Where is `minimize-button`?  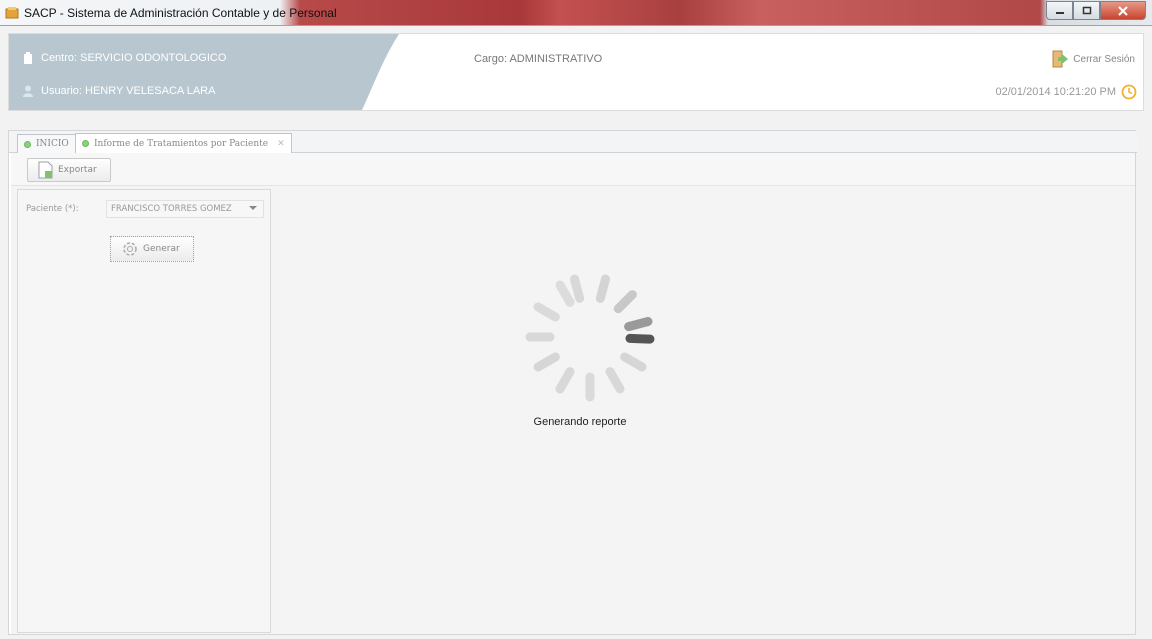
minimize-button is located at coordinates (1059, 10).